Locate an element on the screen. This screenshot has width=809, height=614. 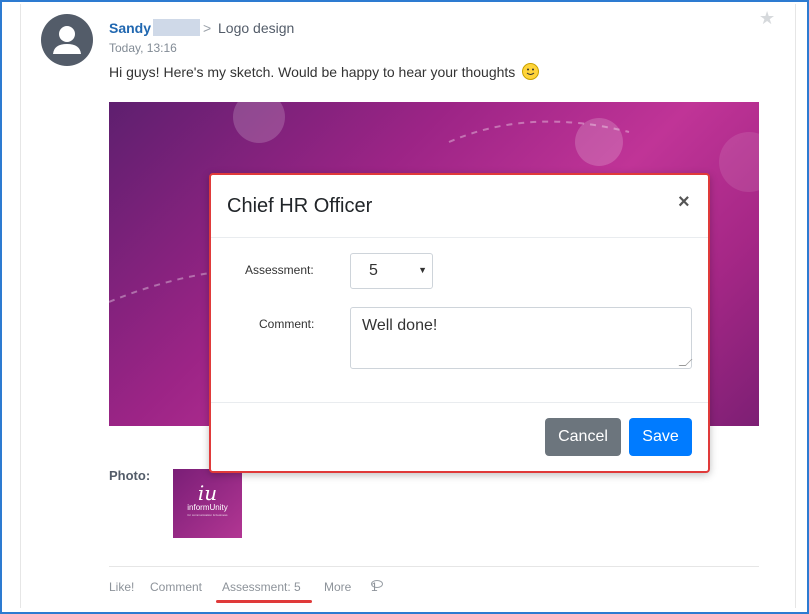
comment-textarea: Well done! is located at coordinates (521, 338).